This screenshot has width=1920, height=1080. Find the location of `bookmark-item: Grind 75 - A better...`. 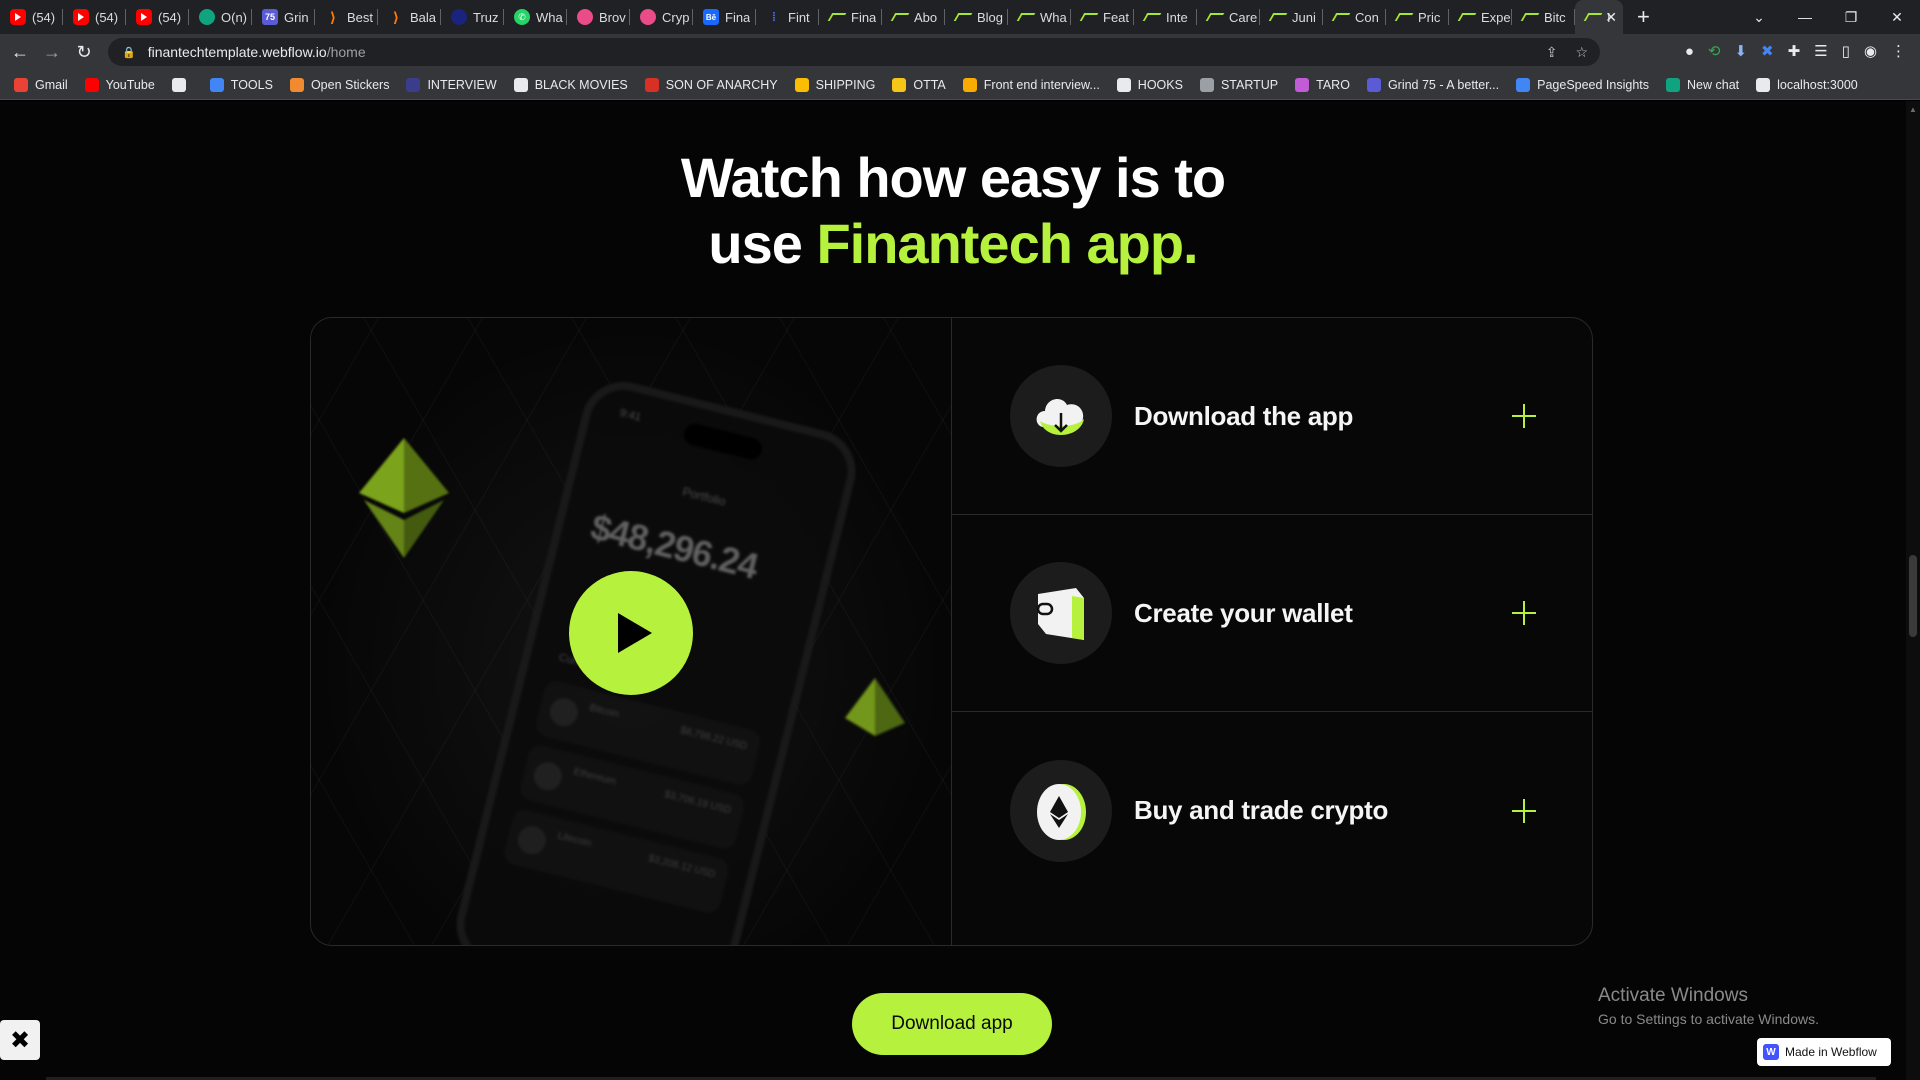

bookmark-item: Grind 75 - A better... is located at coordinates (1433, 84).